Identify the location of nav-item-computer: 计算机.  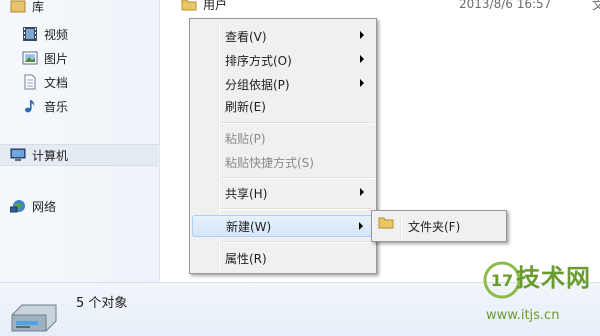
(79, 155).